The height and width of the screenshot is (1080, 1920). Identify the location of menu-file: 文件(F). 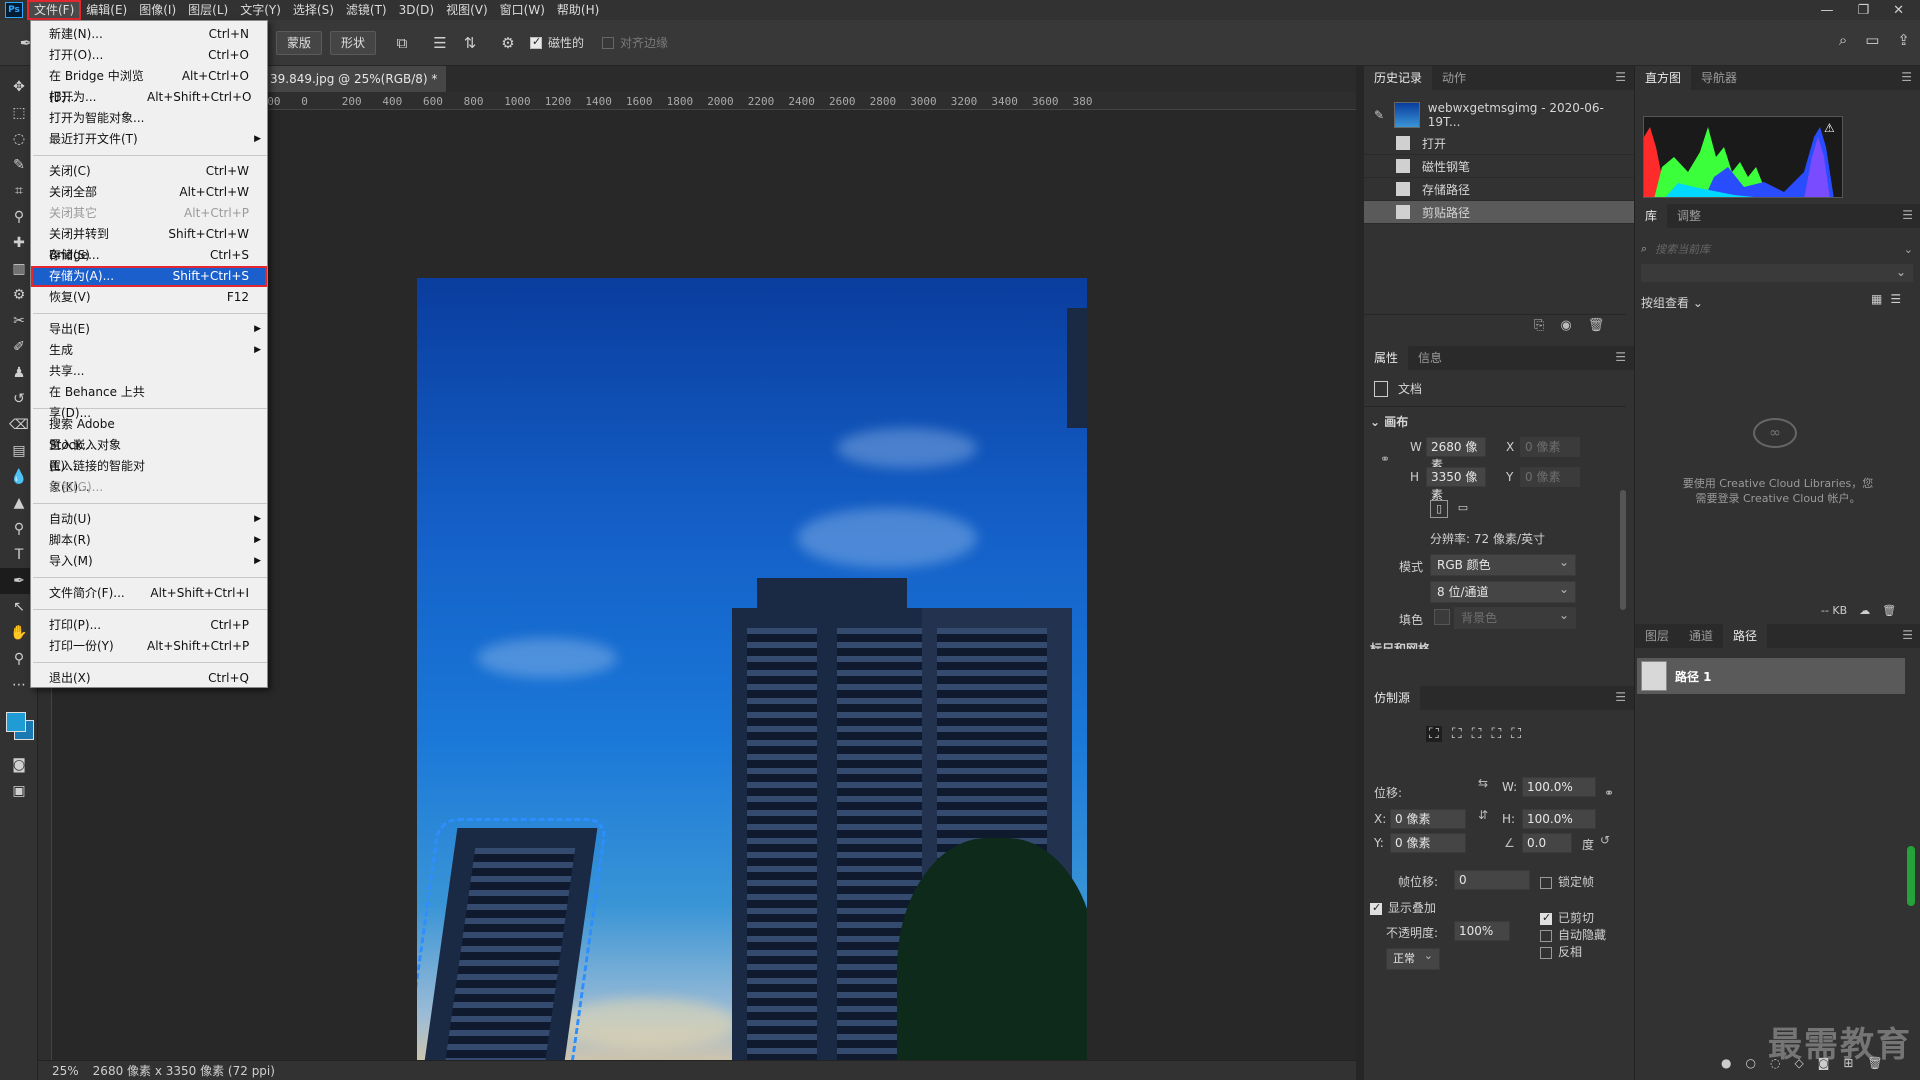
(54, 10).